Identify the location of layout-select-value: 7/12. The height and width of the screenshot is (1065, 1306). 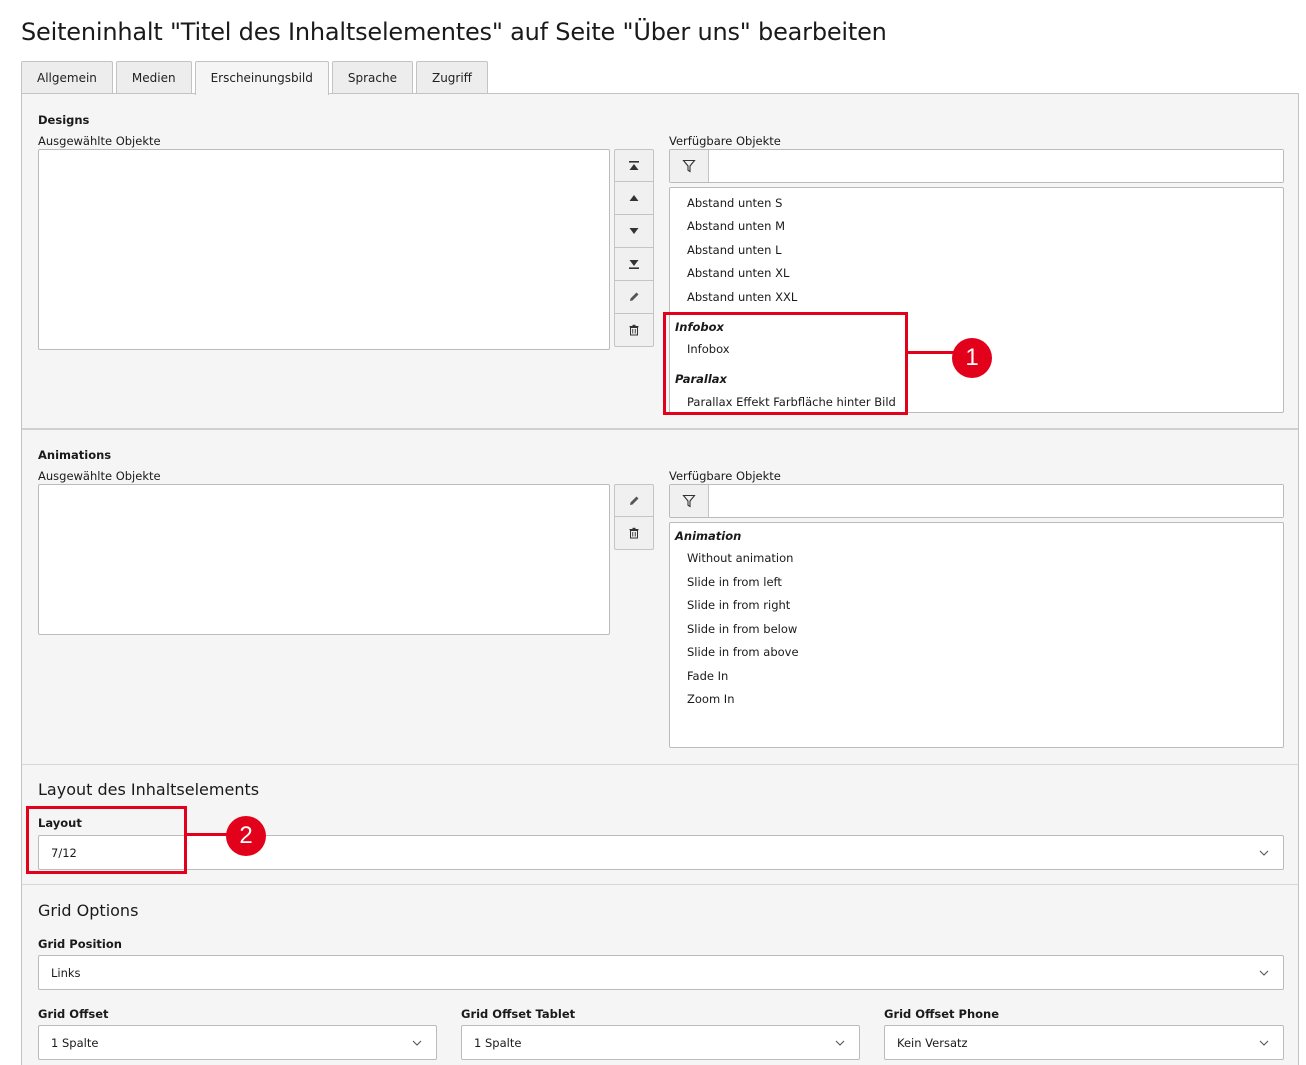
(64, 853).